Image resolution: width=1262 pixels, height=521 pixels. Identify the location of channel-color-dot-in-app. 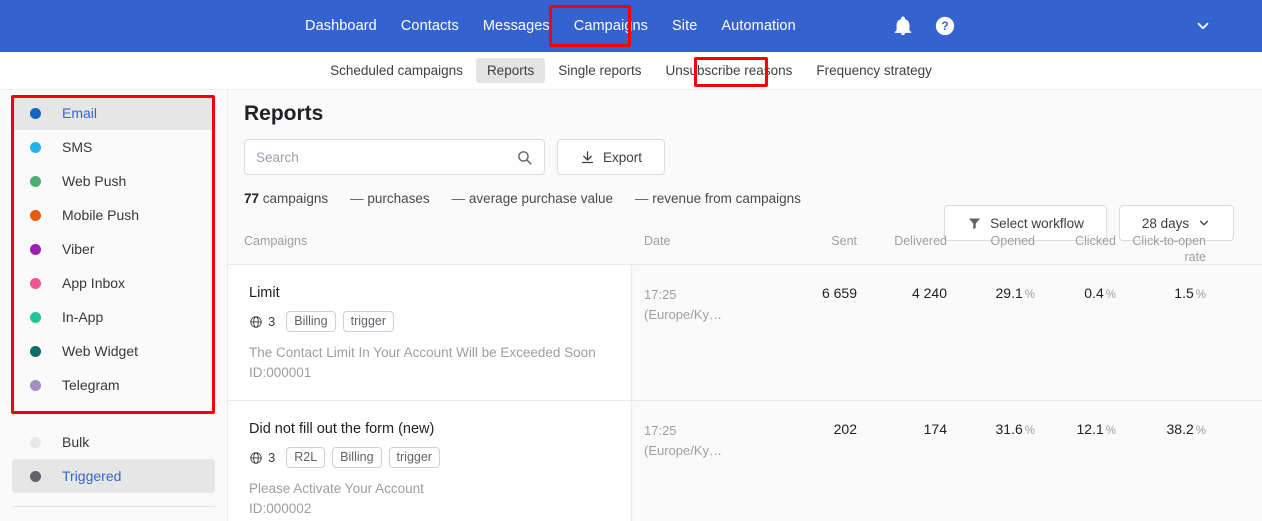
(35, 317).